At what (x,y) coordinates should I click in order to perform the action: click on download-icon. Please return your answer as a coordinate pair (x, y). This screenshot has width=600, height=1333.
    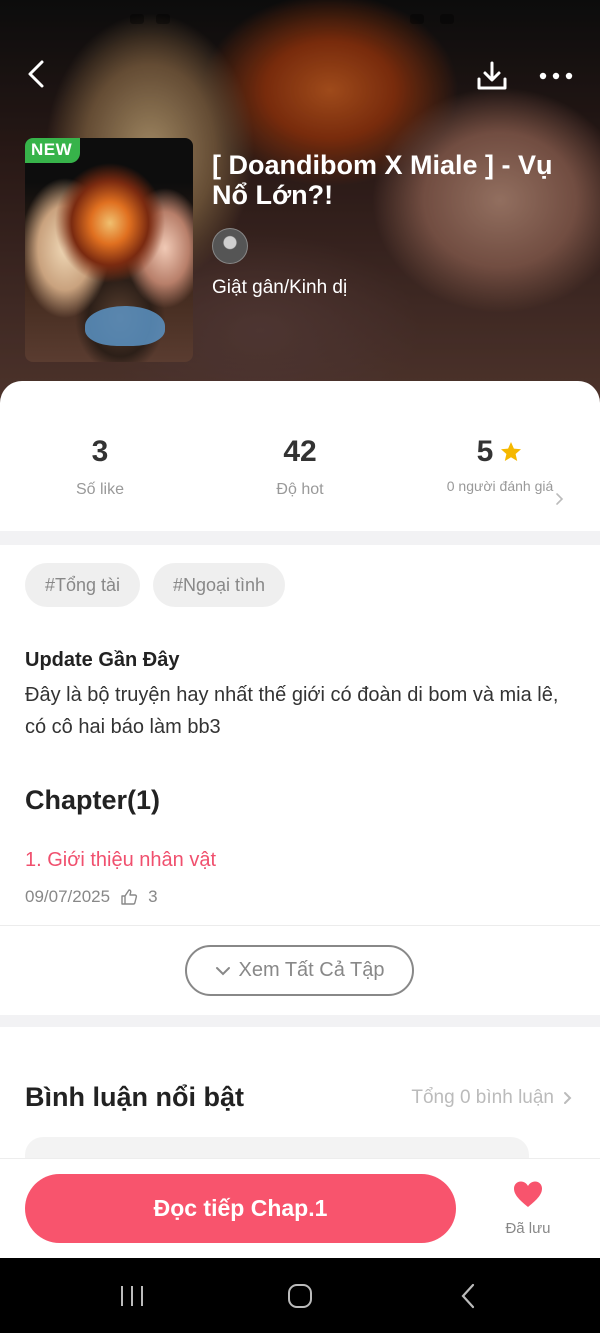
    Looking at the image, I should click on (492, 75).